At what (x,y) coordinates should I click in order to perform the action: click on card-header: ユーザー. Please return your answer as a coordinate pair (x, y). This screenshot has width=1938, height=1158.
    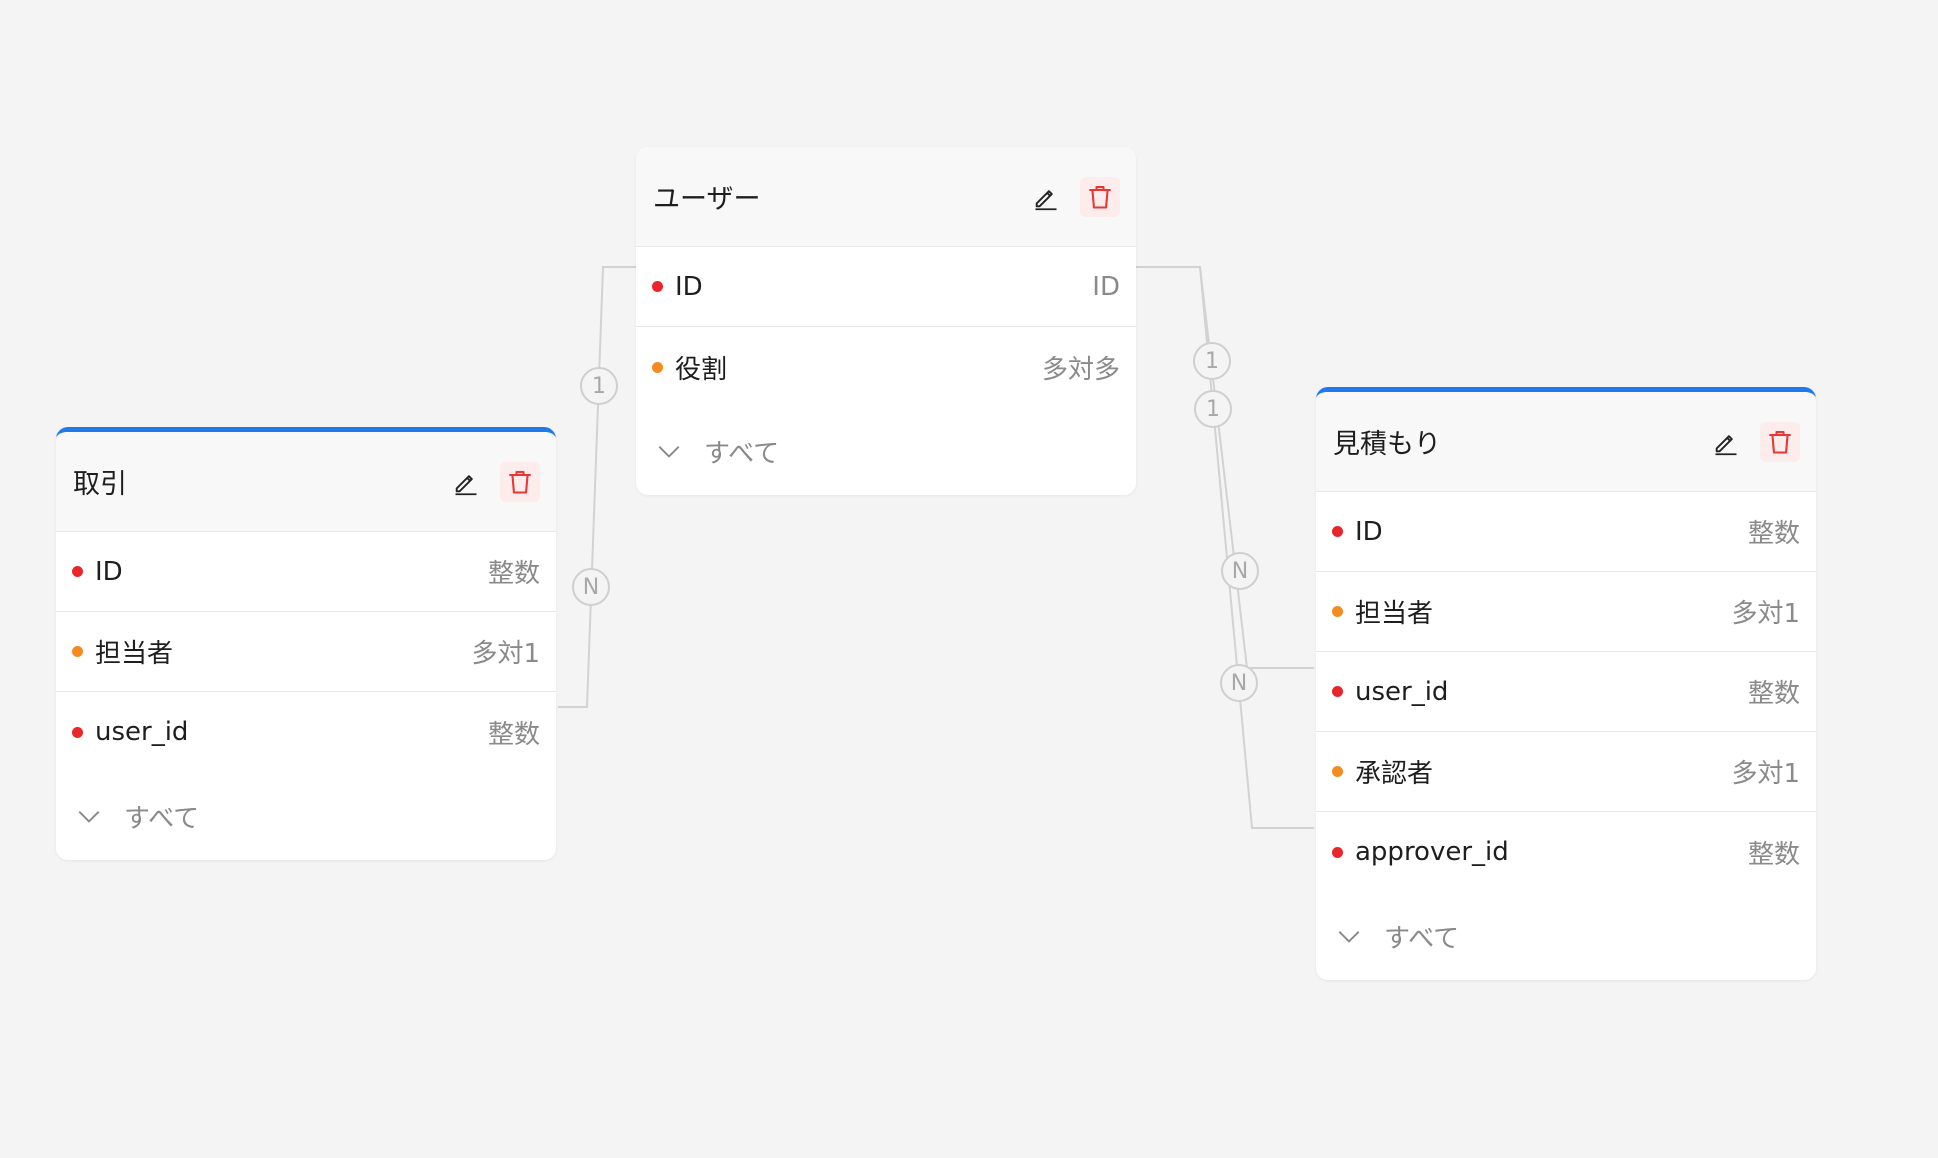
    Looking at the image, I should click on (886, 197).